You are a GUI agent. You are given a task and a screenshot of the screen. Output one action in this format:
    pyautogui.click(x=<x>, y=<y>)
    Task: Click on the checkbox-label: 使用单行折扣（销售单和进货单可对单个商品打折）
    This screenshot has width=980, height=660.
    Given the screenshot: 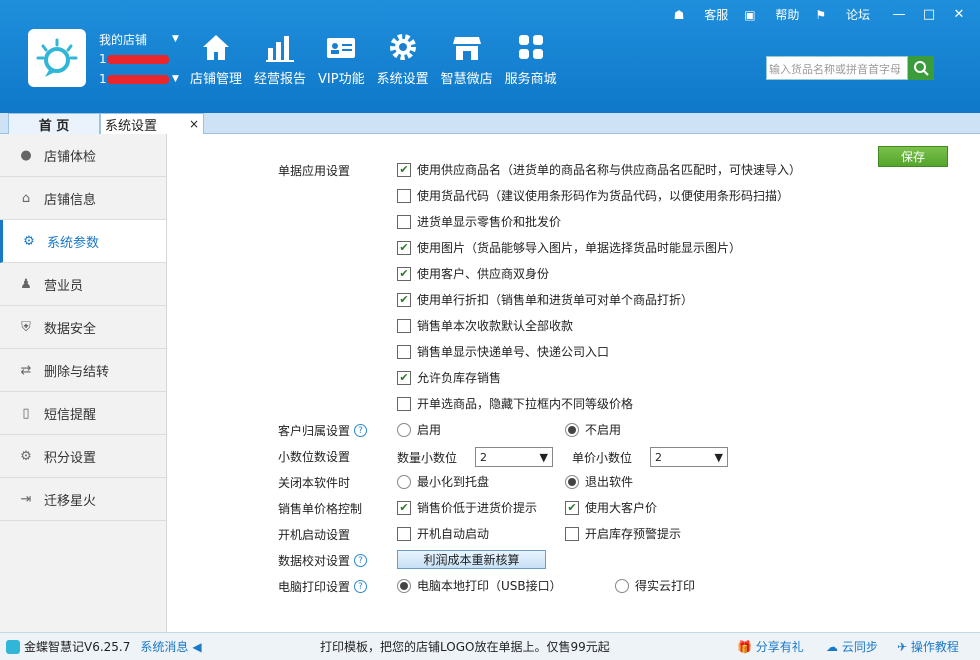 What is the action you would take?
    pyautogui.click(x=555, y=300)
    